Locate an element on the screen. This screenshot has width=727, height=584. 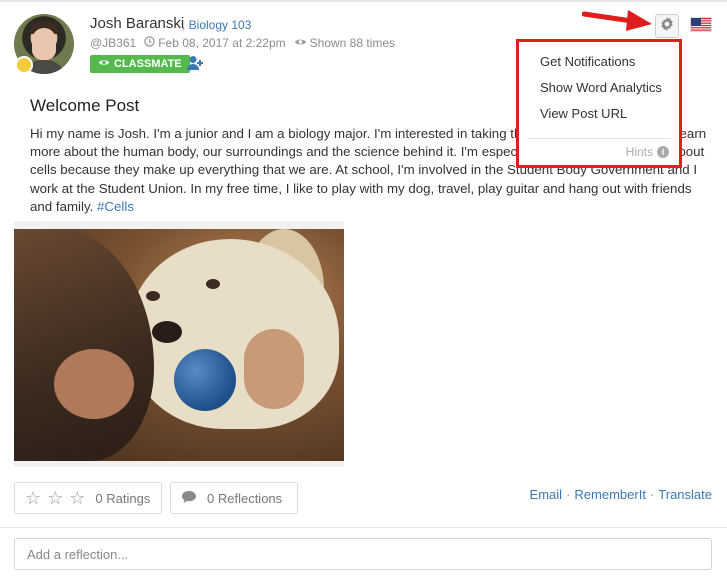
top-border is located at coordinates (363, 1).